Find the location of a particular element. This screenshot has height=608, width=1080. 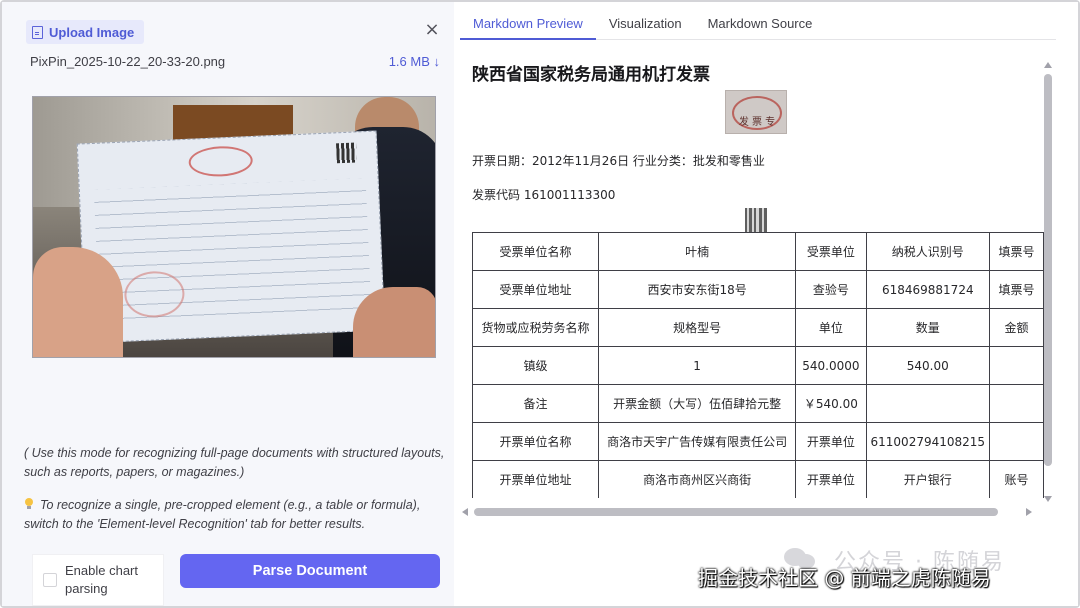

table-row: 受票单位地址 西安市安东街18号 查验号 618469881724 填票号 is located at coordinates (758, 289).